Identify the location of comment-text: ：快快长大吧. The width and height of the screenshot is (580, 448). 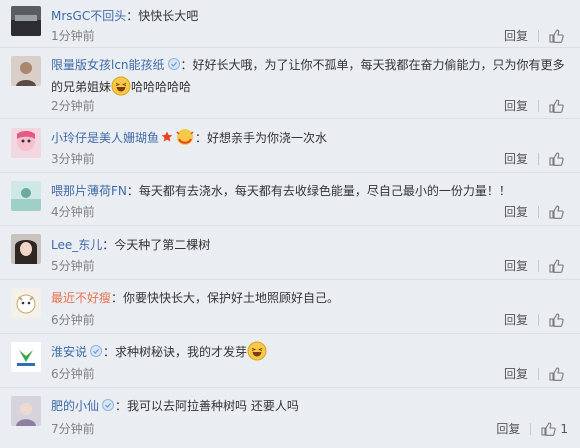
(162, 16).